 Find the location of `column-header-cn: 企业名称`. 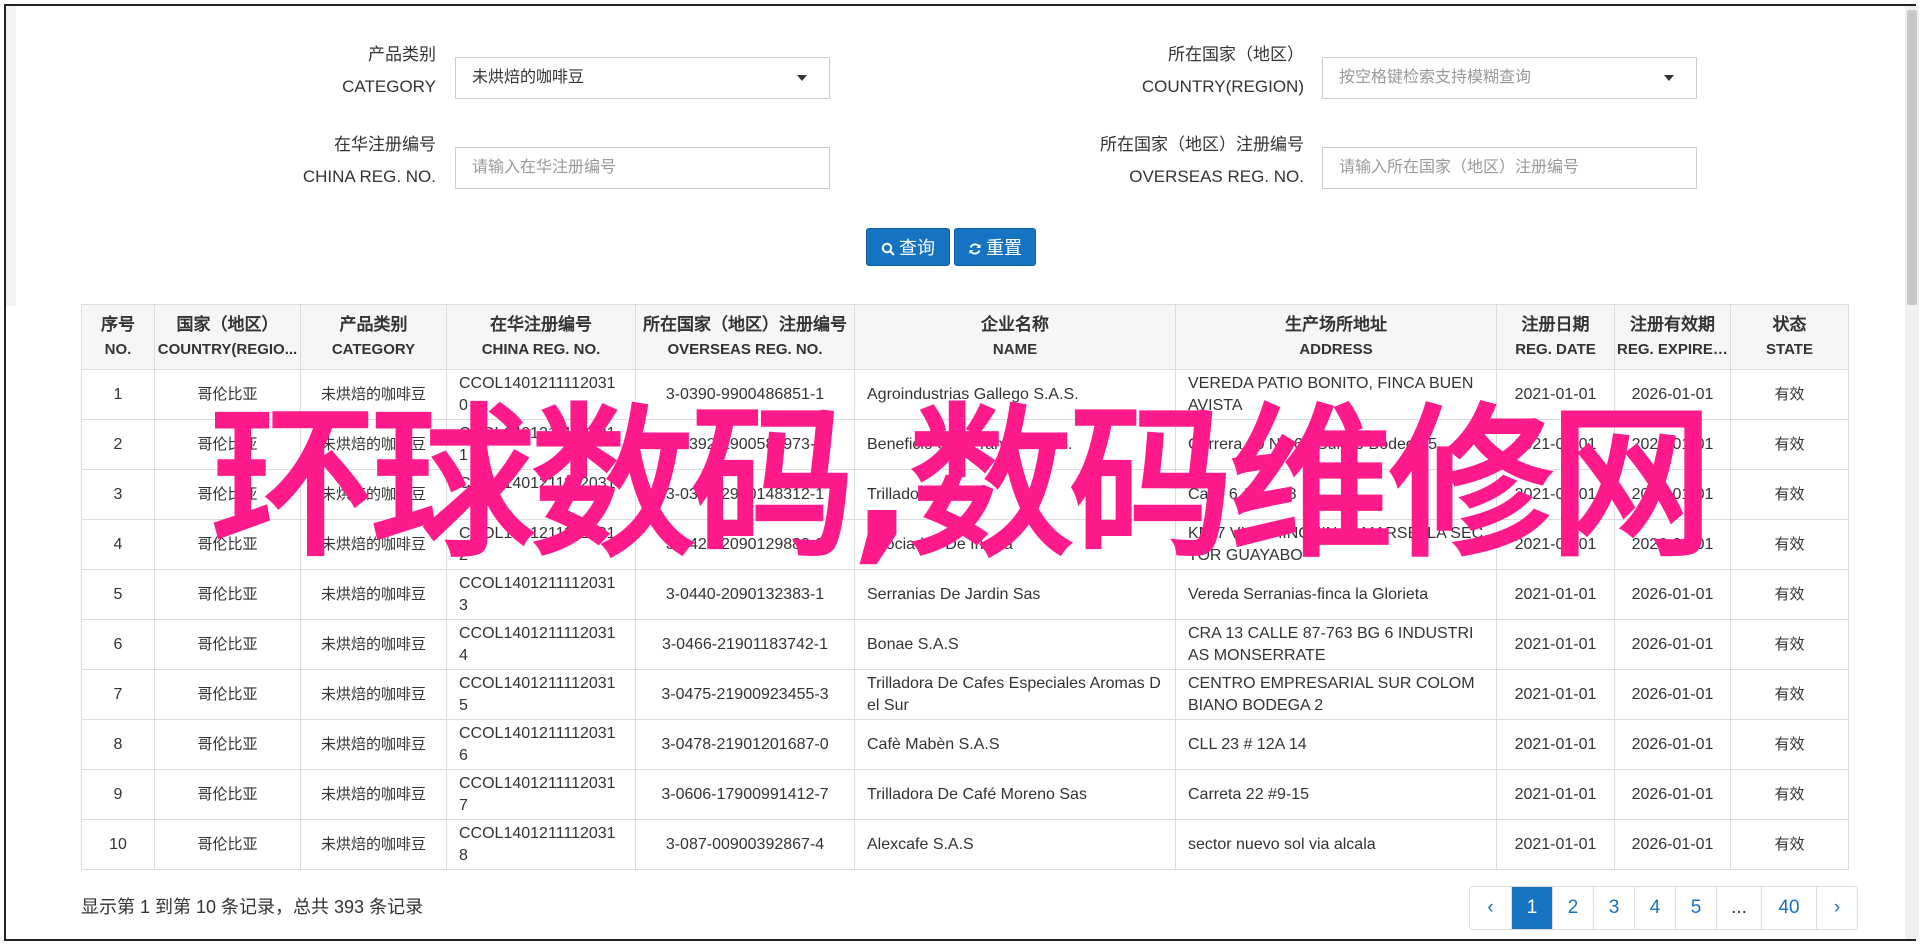

column-header-cn: 企业名称 is located at coordinates (1015, 324).